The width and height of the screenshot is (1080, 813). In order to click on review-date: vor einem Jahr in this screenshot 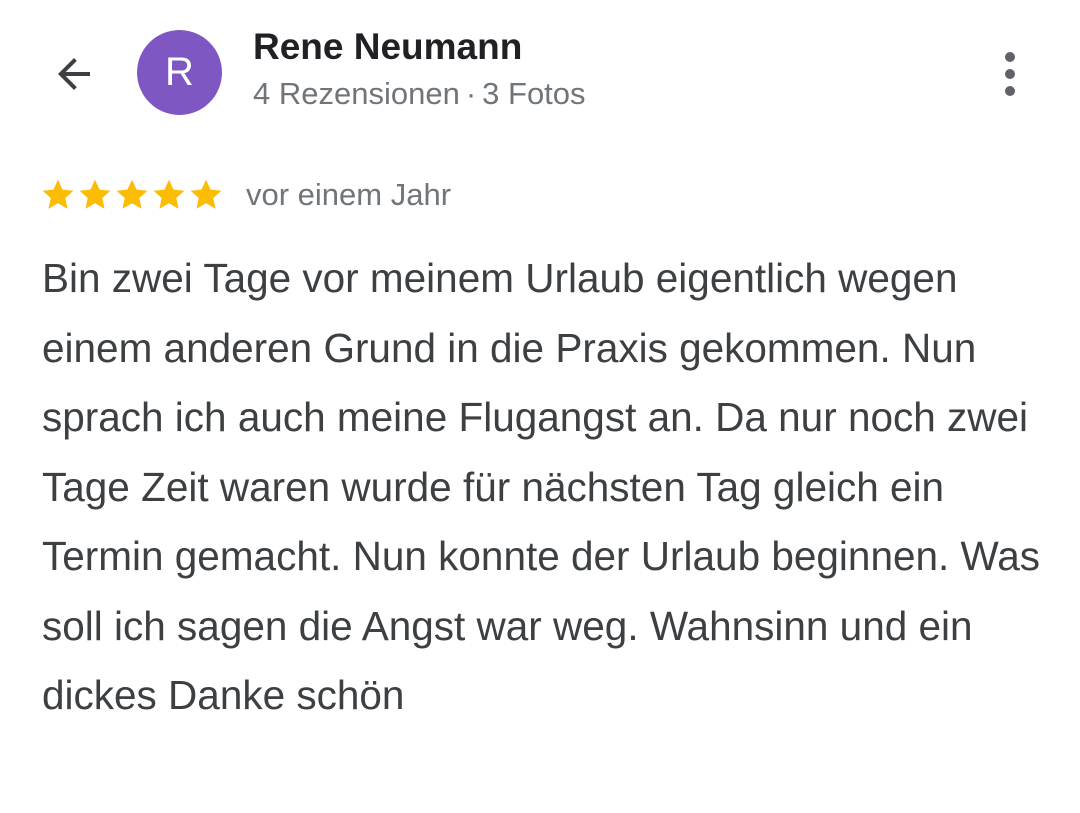, I will do `click(349, 194)`.